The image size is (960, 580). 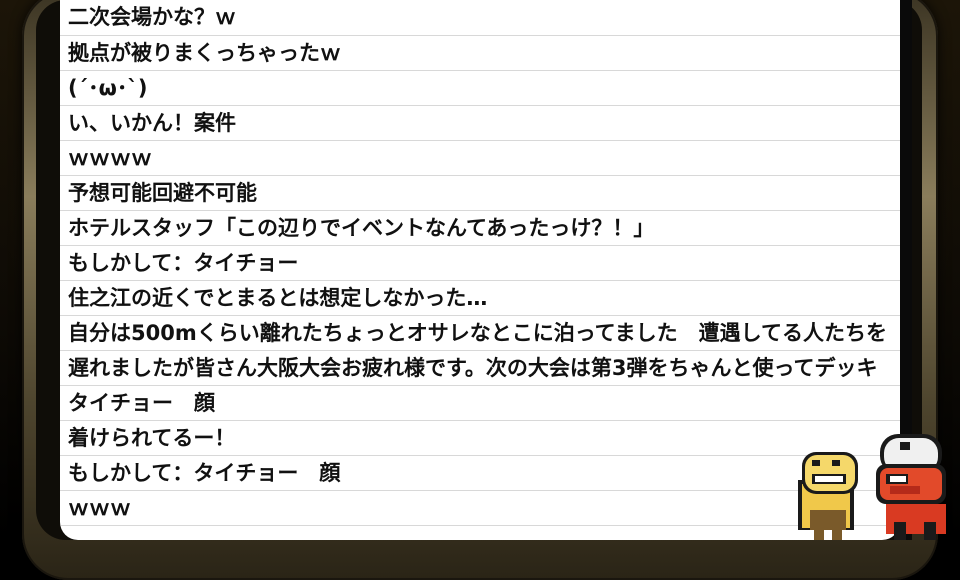 What do you see at coordinates (480, 403) in the screenshot?
I see `comment-row: タイチョー 顔` at bounding box center [480, 403].